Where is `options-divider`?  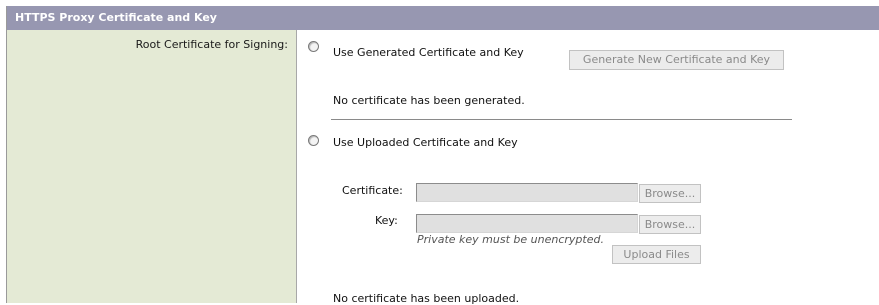 options-divider is located at coordinates (561, 119).